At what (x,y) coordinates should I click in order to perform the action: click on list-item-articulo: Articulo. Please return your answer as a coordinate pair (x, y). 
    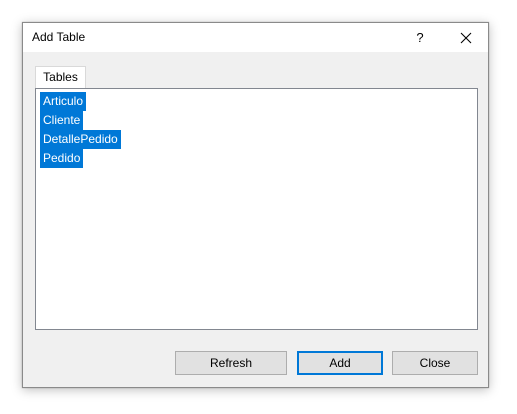
    Looking at the image, I should click on (63, 101).